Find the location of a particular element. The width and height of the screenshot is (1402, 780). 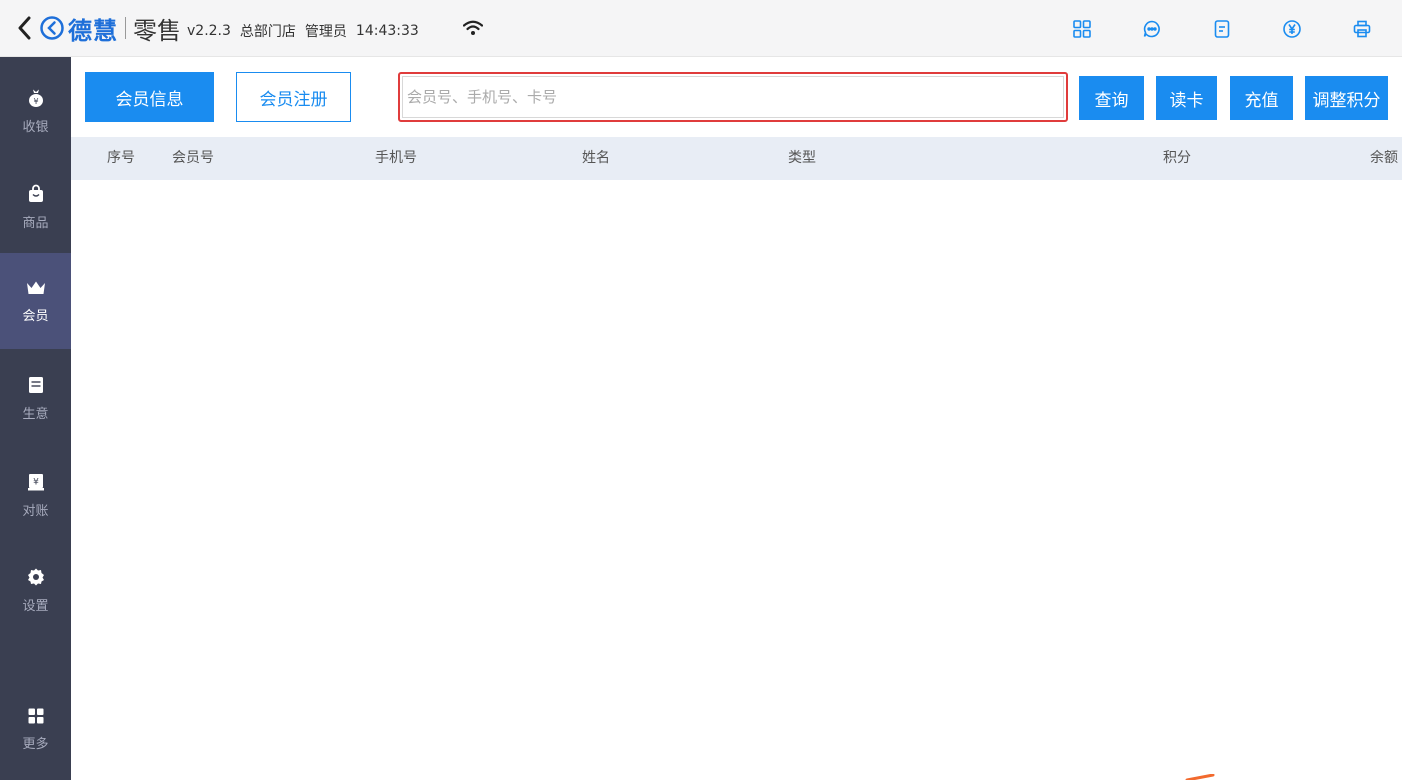

search-box is located at coordinates (733, 97).